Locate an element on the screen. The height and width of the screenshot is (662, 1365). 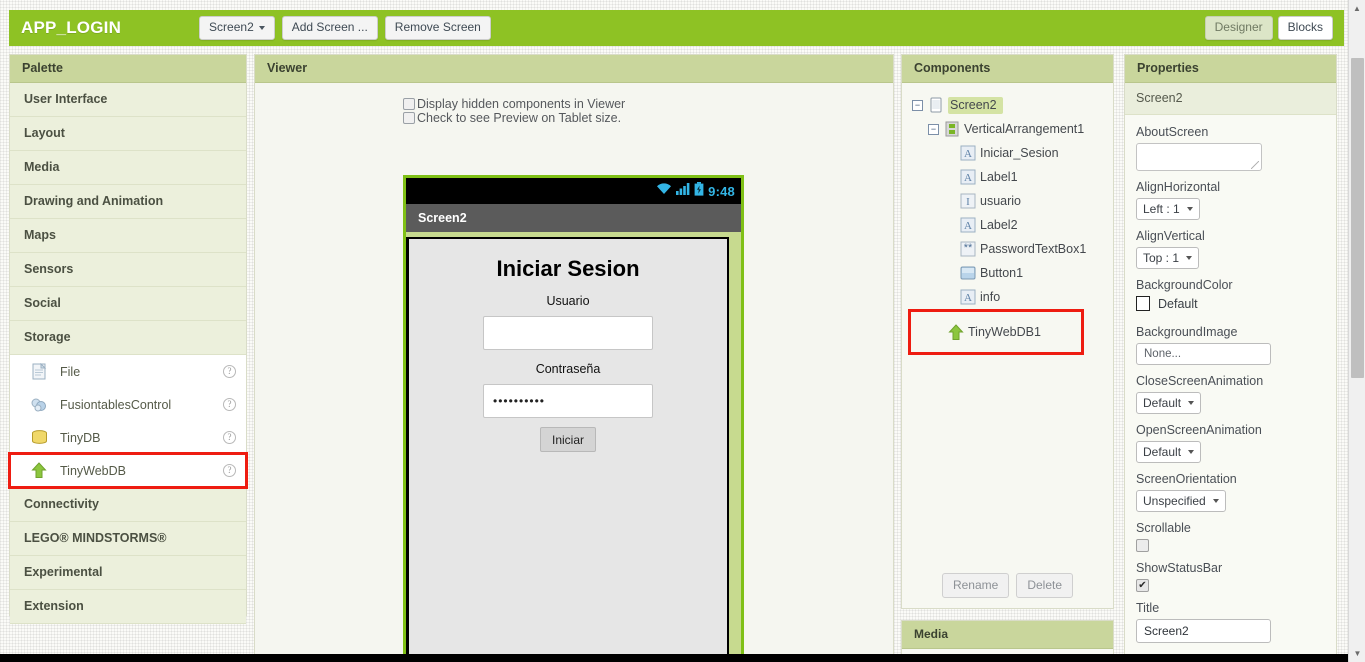
property-label: ScreenOrientation is located at coordinates (1186, 479).